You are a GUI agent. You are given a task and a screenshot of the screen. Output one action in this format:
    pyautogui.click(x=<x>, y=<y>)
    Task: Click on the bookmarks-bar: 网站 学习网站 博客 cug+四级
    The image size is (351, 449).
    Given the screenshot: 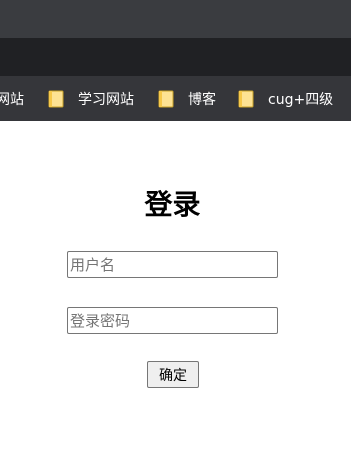 What is the action you would take?
    pyautogui.click(x=175, y=98)
    